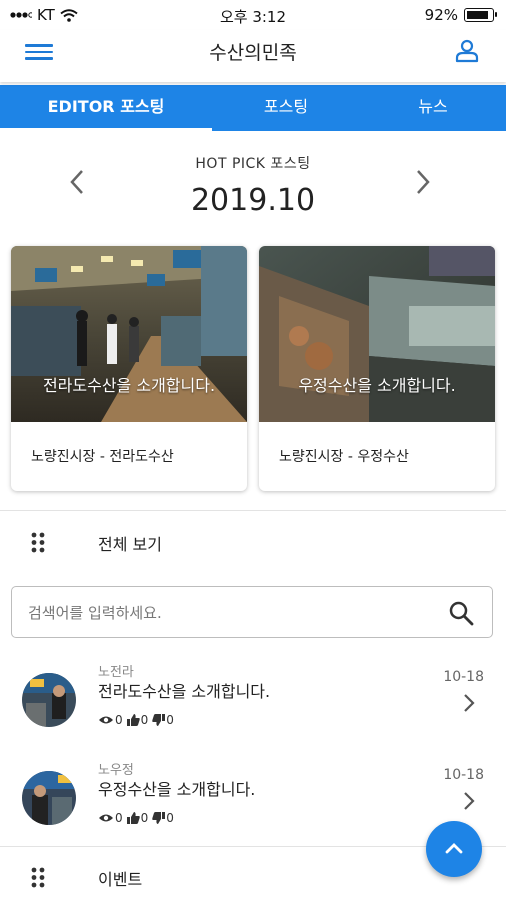 The image size is (506, 900). I want to click on user-icon, so click(467, 51).